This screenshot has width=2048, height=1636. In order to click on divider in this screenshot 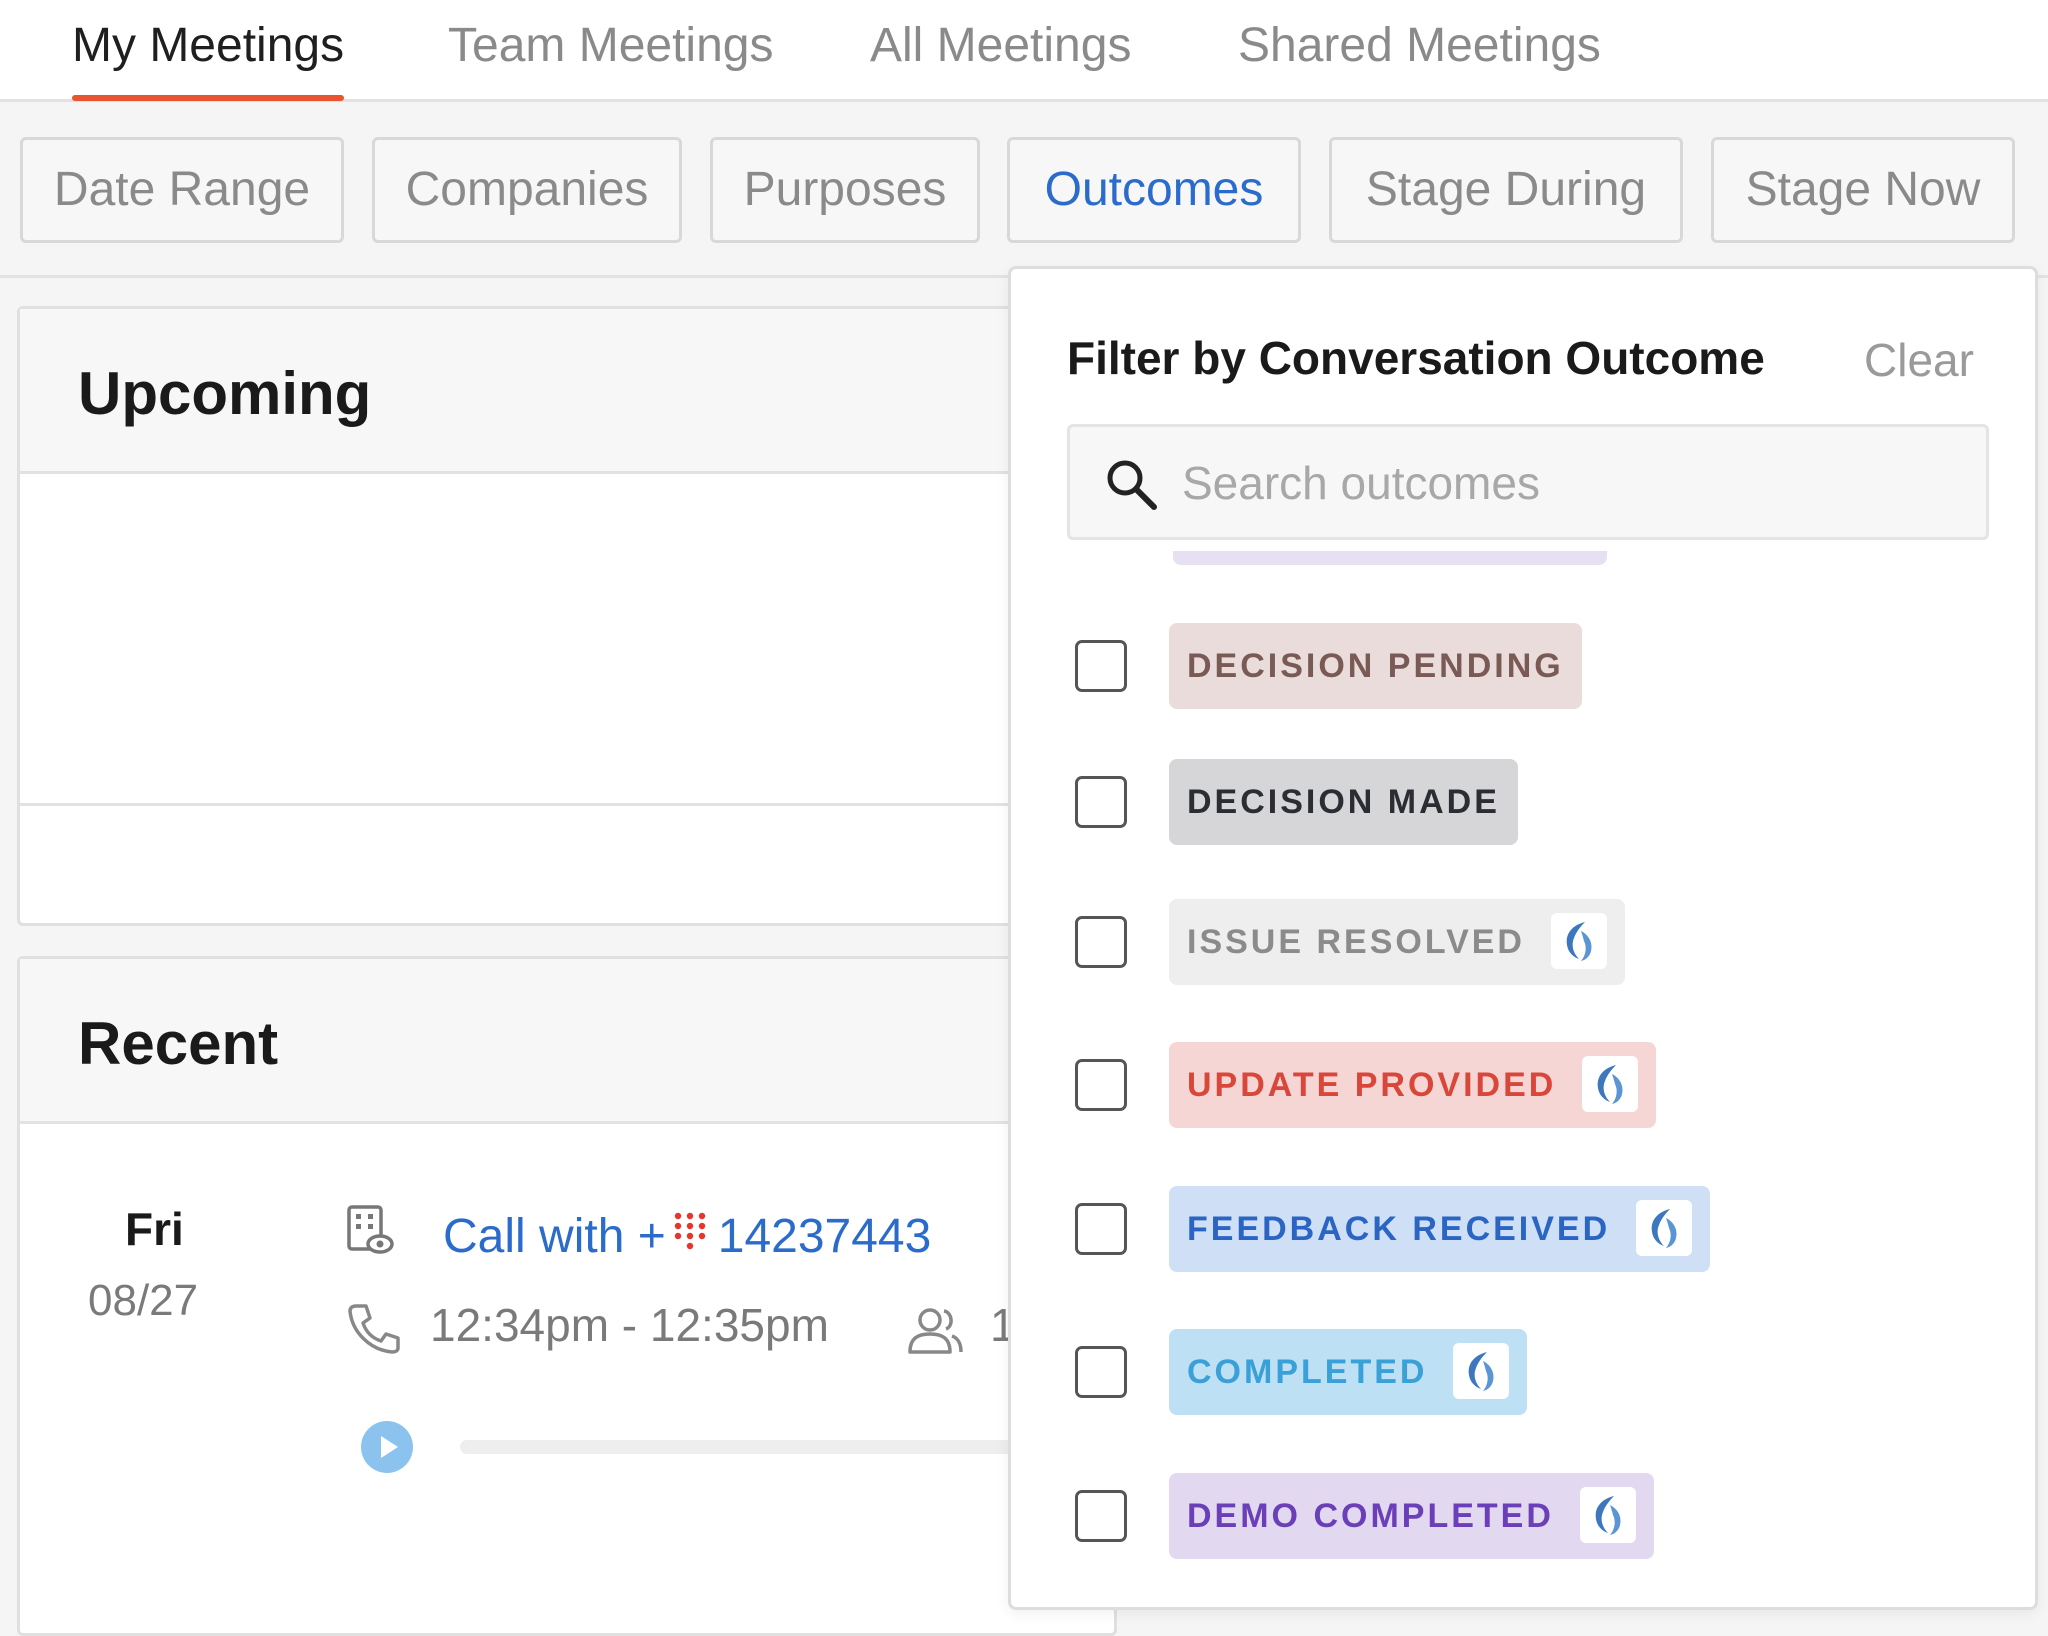, I will do `click(567, 804)`.